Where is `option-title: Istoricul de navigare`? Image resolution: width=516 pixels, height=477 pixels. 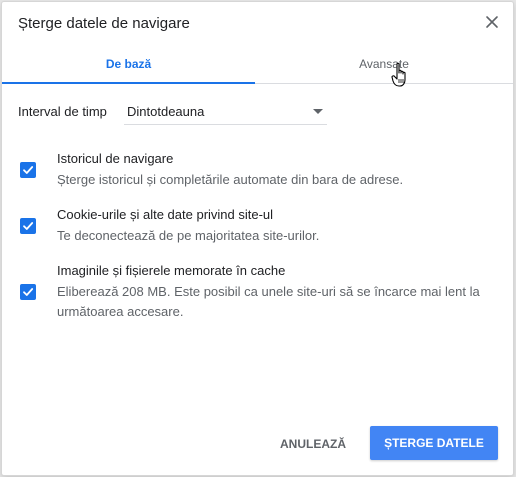
option-title: Istoricul de navigare is located at coordinates (115, 158).